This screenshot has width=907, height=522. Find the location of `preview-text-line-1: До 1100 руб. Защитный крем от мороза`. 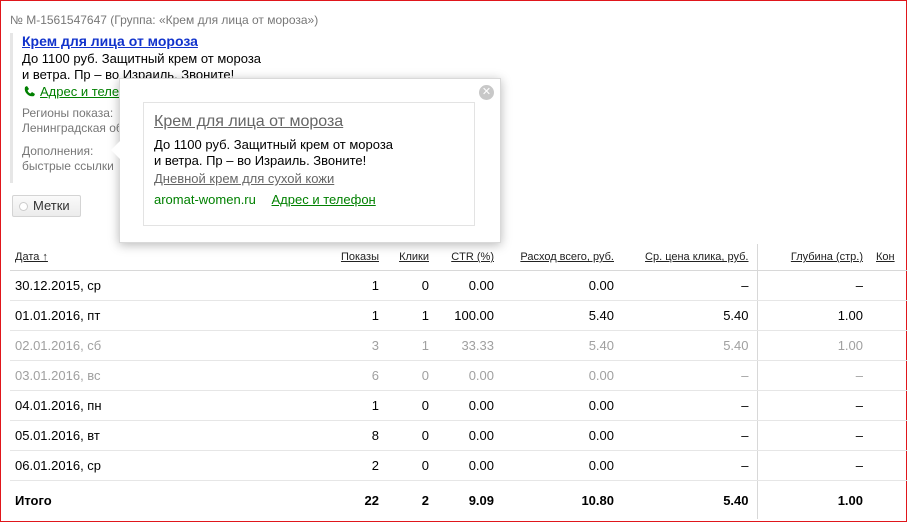

preview-text-line-1: До 1100 руб. Защитный крем от мороза is located at coordinates (274, 144).